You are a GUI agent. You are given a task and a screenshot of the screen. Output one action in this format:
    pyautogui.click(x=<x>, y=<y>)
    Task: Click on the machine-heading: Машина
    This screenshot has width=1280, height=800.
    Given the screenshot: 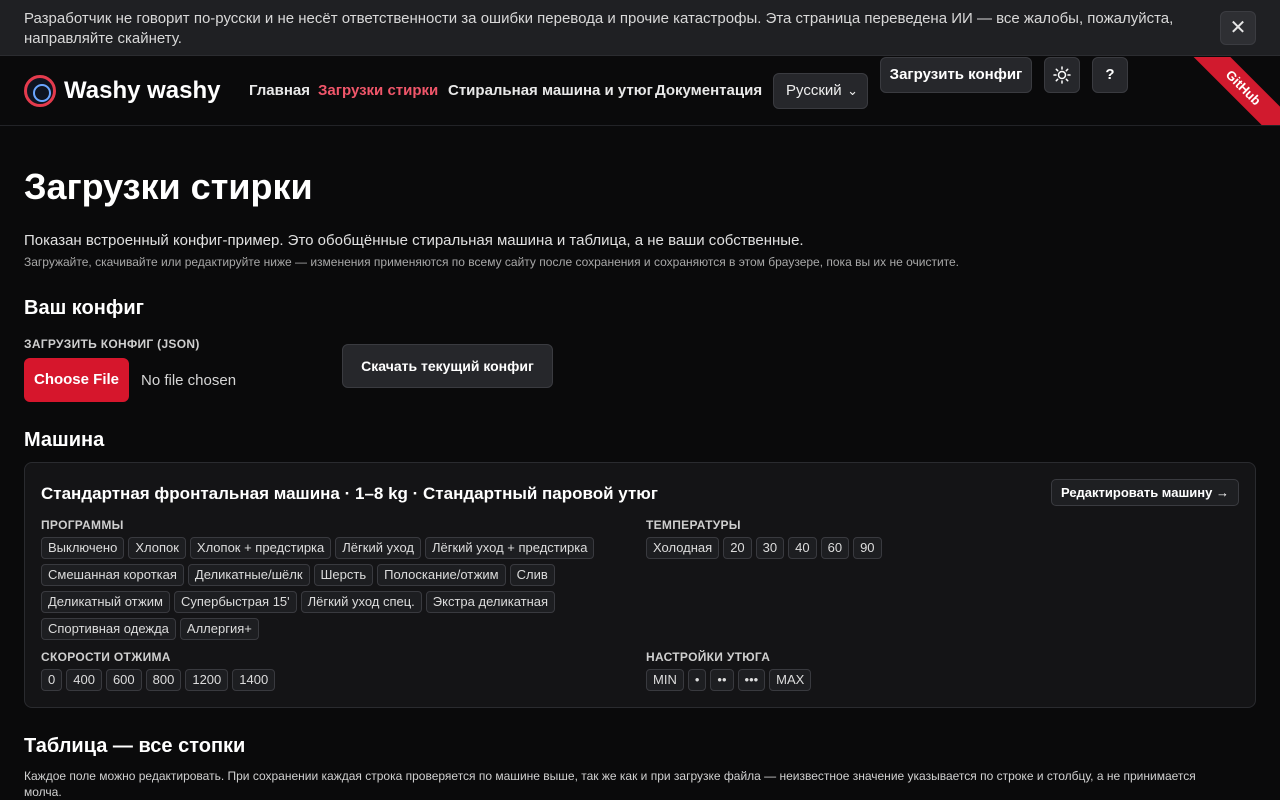 What is the action you would take?
    pyautogui.click(x=64, y=440)
    